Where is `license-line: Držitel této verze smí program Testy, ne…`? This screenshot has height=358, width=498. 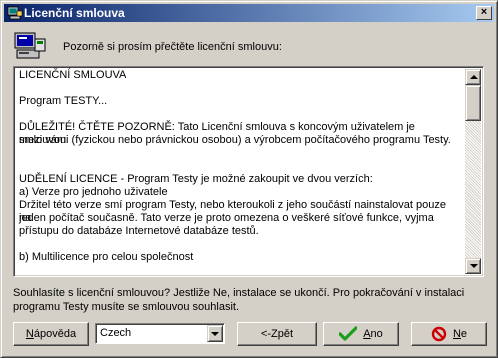 license-line: Držitel této verze smí program Testy, ne… is located at coordinates (234, 211).